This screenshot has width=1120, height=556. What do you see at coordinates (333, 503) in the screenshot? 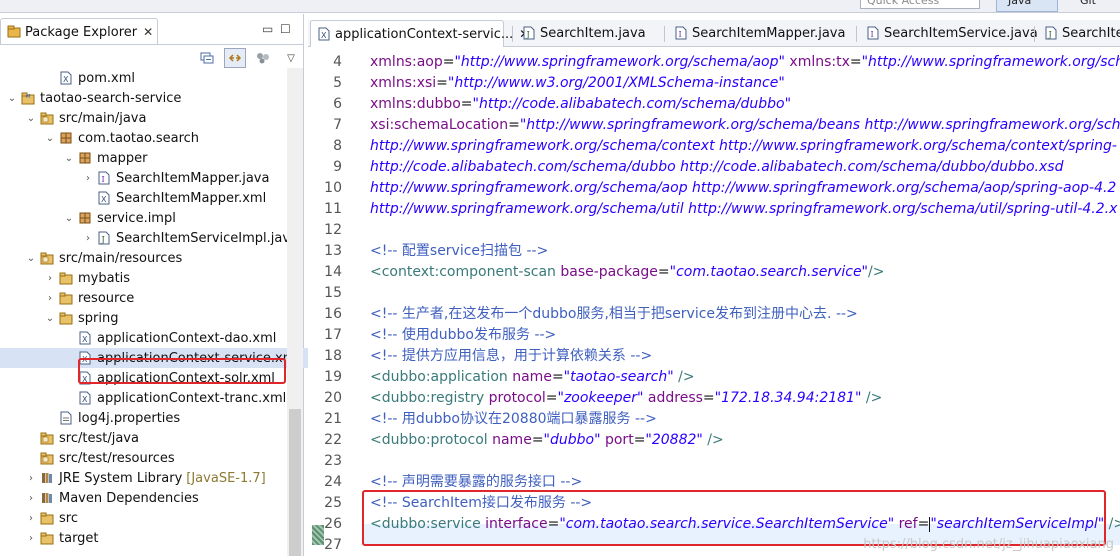
I see `line-number: 25` at bounding box center [333, 503].